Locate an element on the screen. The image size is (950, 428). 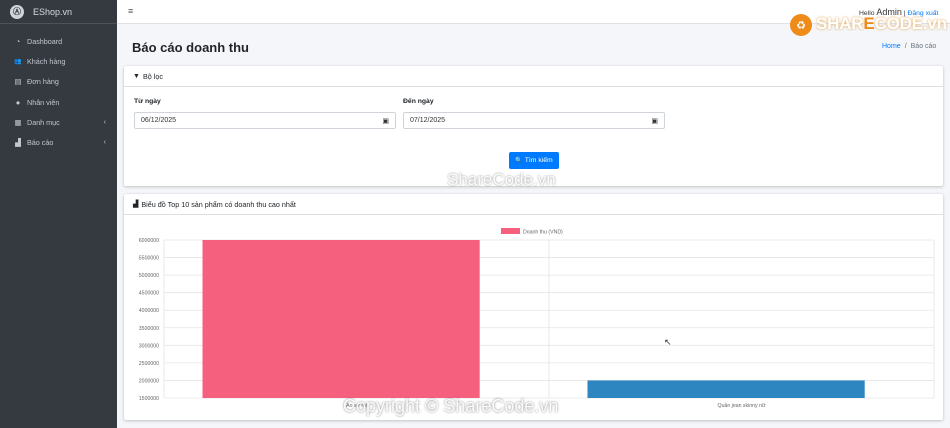
from-date-label: Từ ngày is located at coordinates (147, 101).